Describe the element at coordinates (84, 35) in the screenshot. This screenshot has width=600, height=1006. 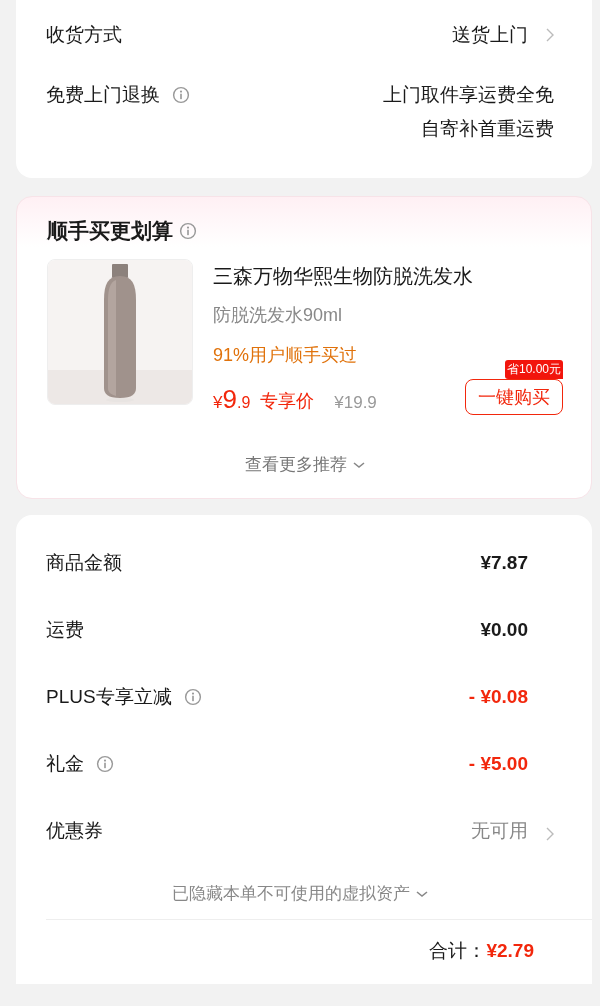
I see `row-label: 收货方式` at that location.